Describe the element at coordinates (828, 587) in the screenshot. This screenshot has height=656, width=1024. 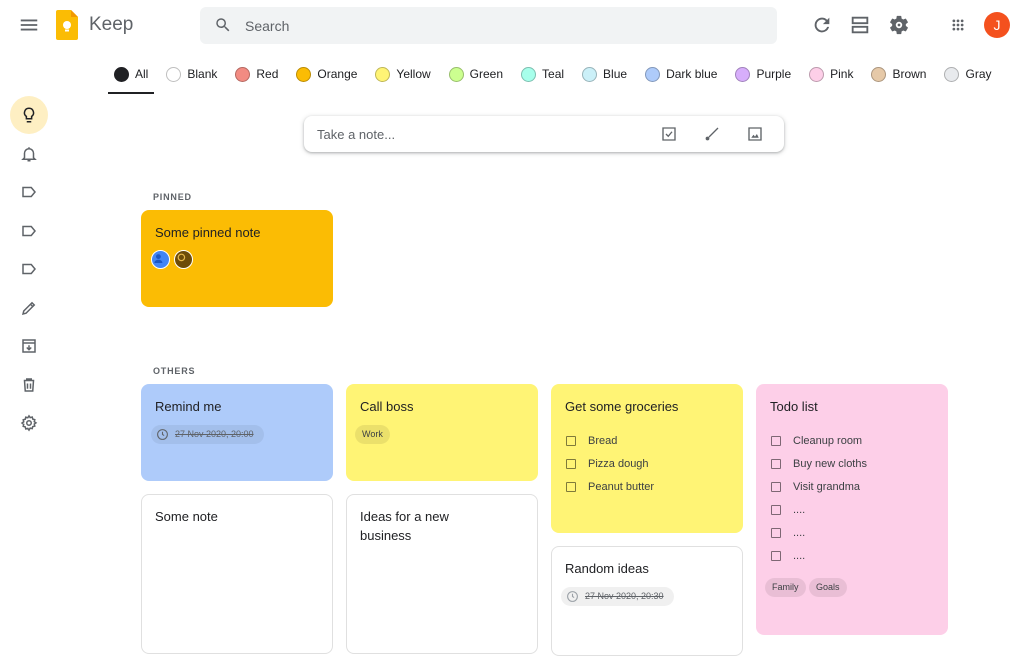
I see `label-chip: Goals` at that location.